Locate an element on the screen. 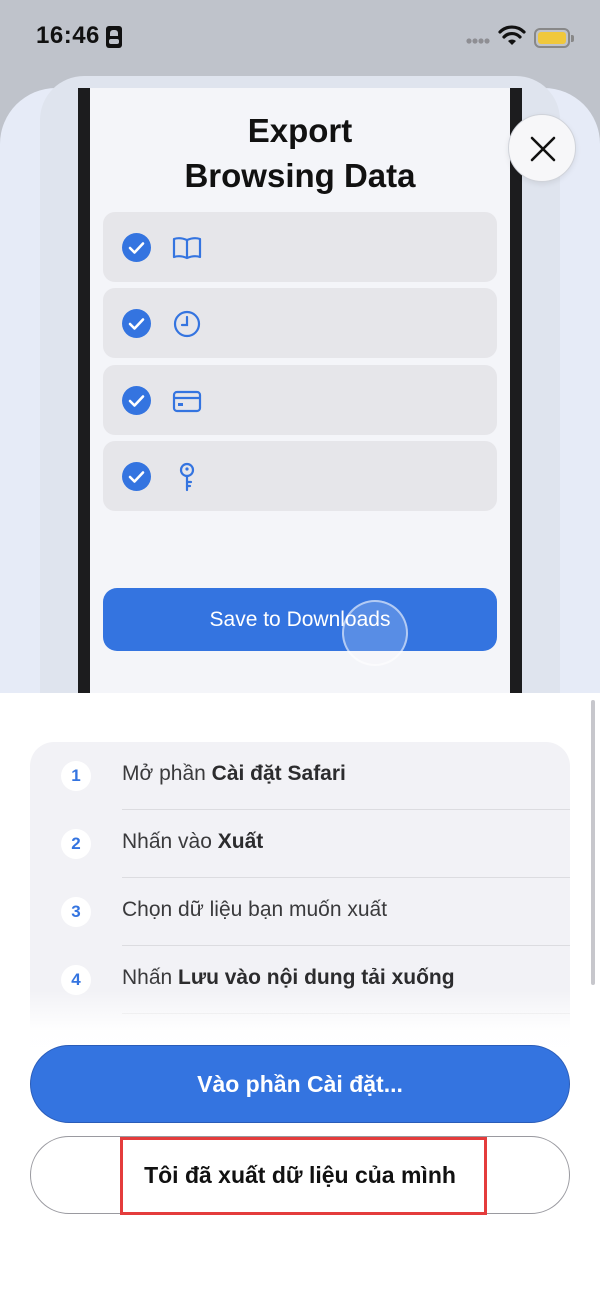 This screenshot has width=600, height=1298. step-number: 1 is located at coordinates (76, 776).